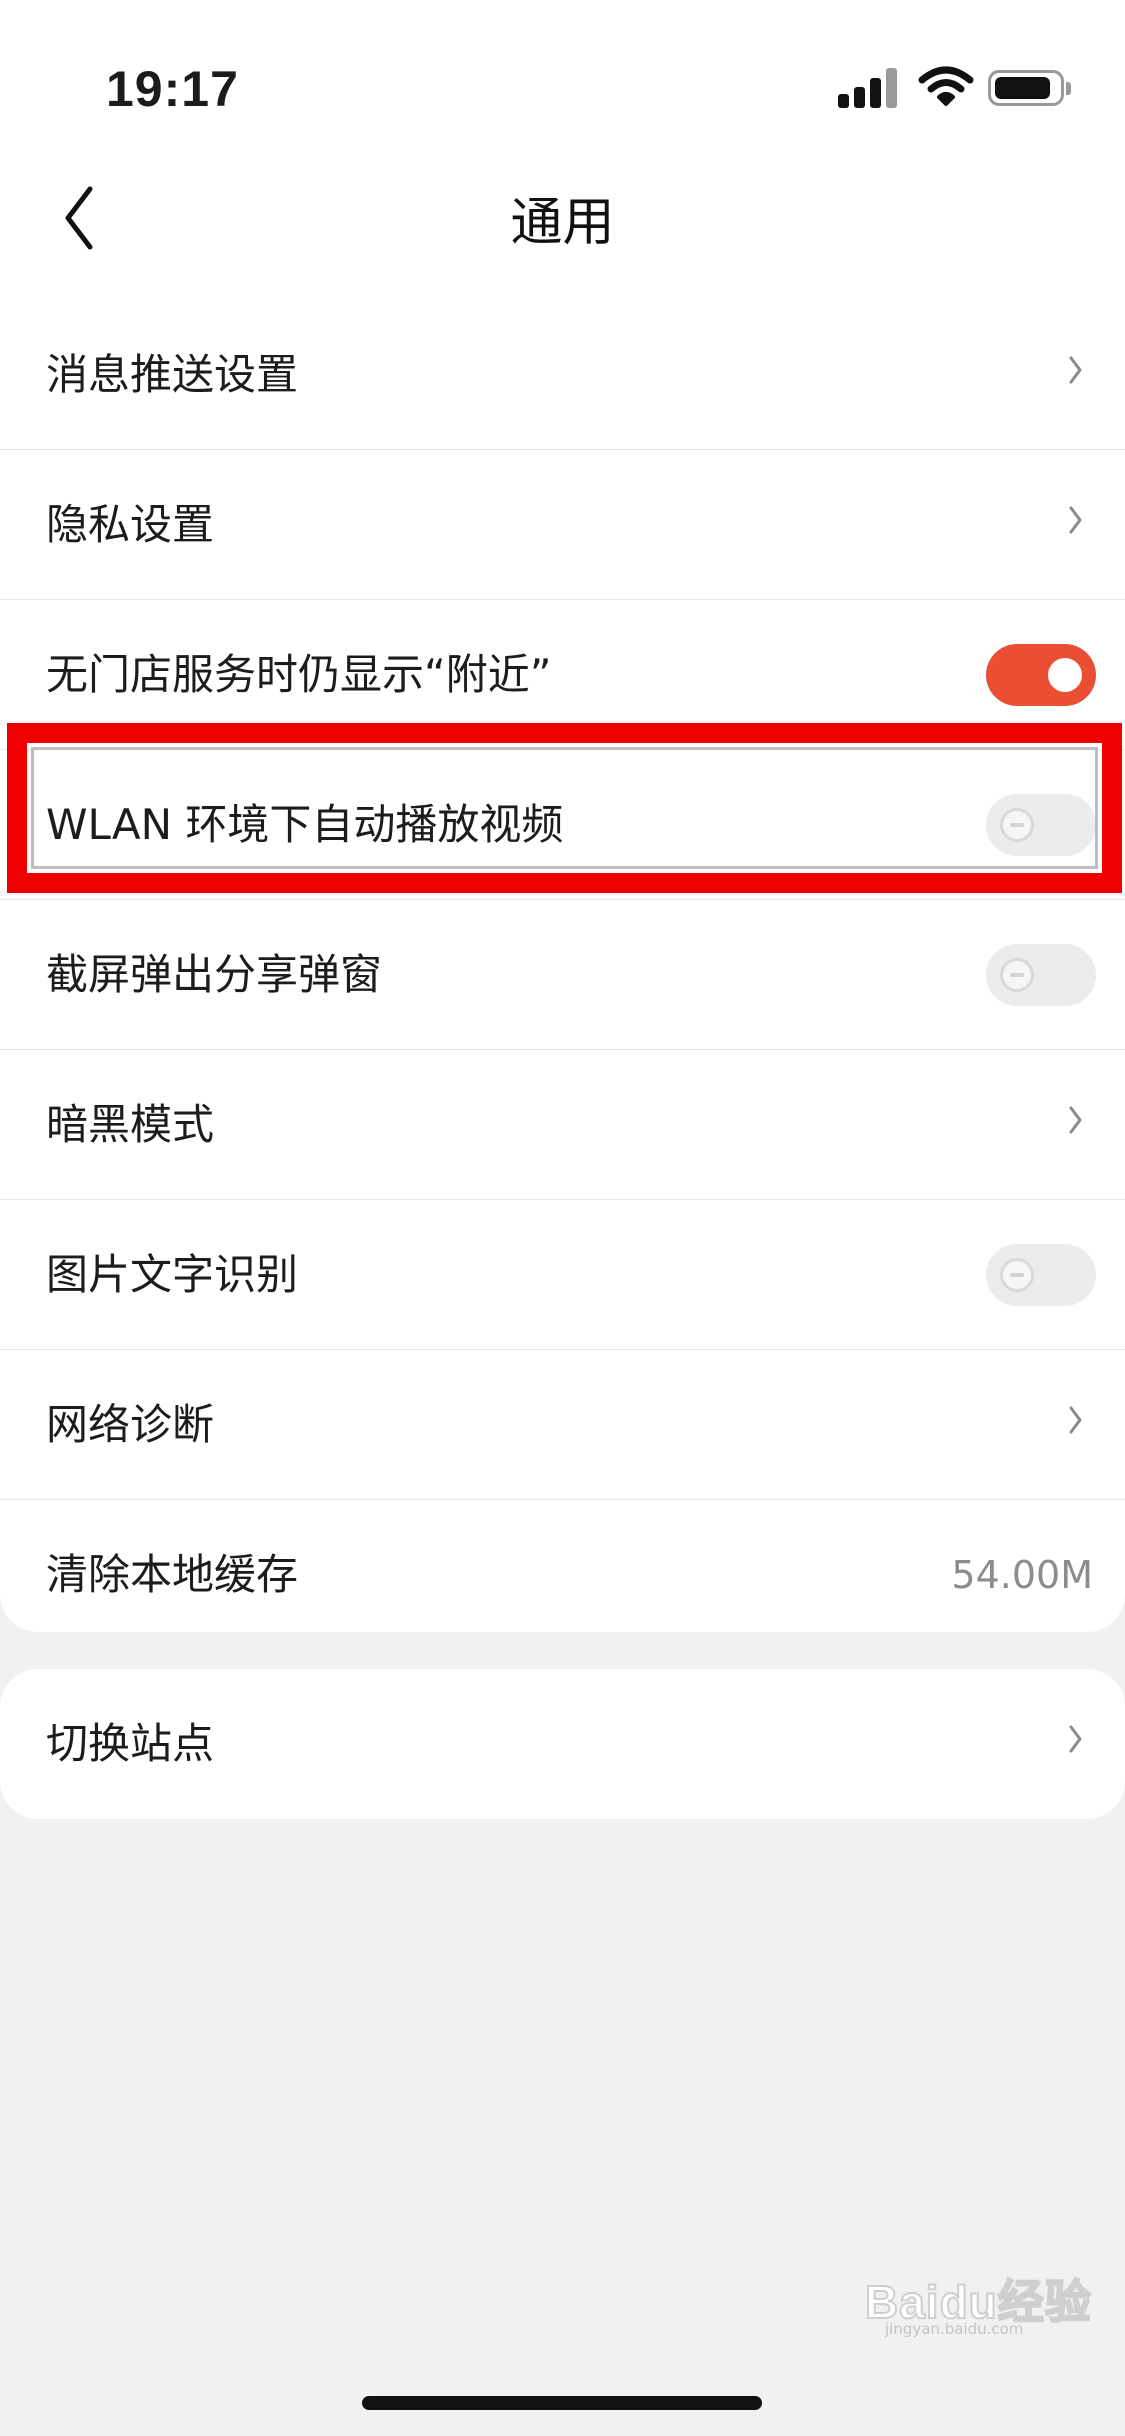 The height and width of the screenshot is (2436, 1125). What do you see at coordinates (562, 150) in the screenshot?
I see `top-bar: 19:17 通用` at bounding box center [562, 150].